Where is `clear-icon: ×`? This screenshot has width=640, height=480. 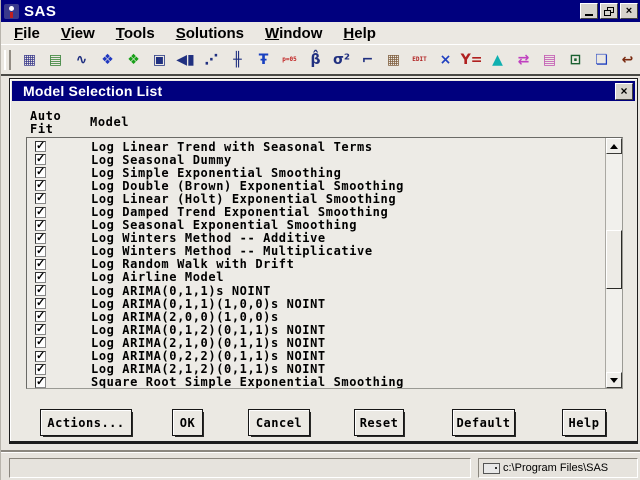 clear-icon: × is located at coordinates (445, 60).